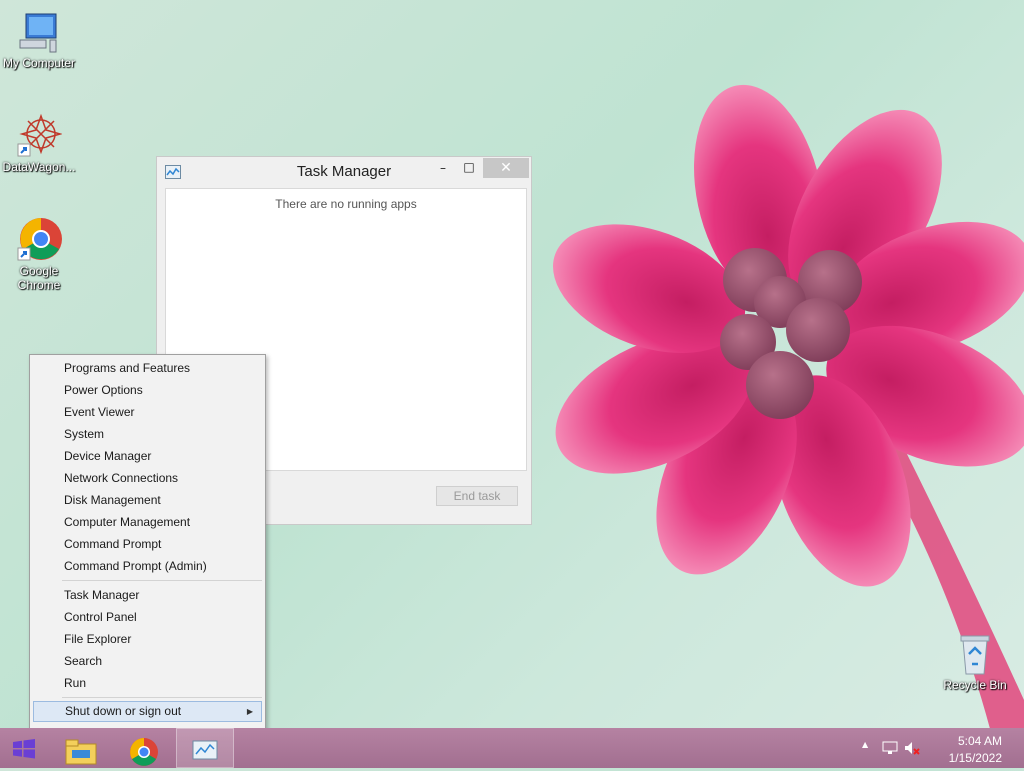 This screenshot has width=1024, height=771. I want to click on network-icon, so click(890, 748).